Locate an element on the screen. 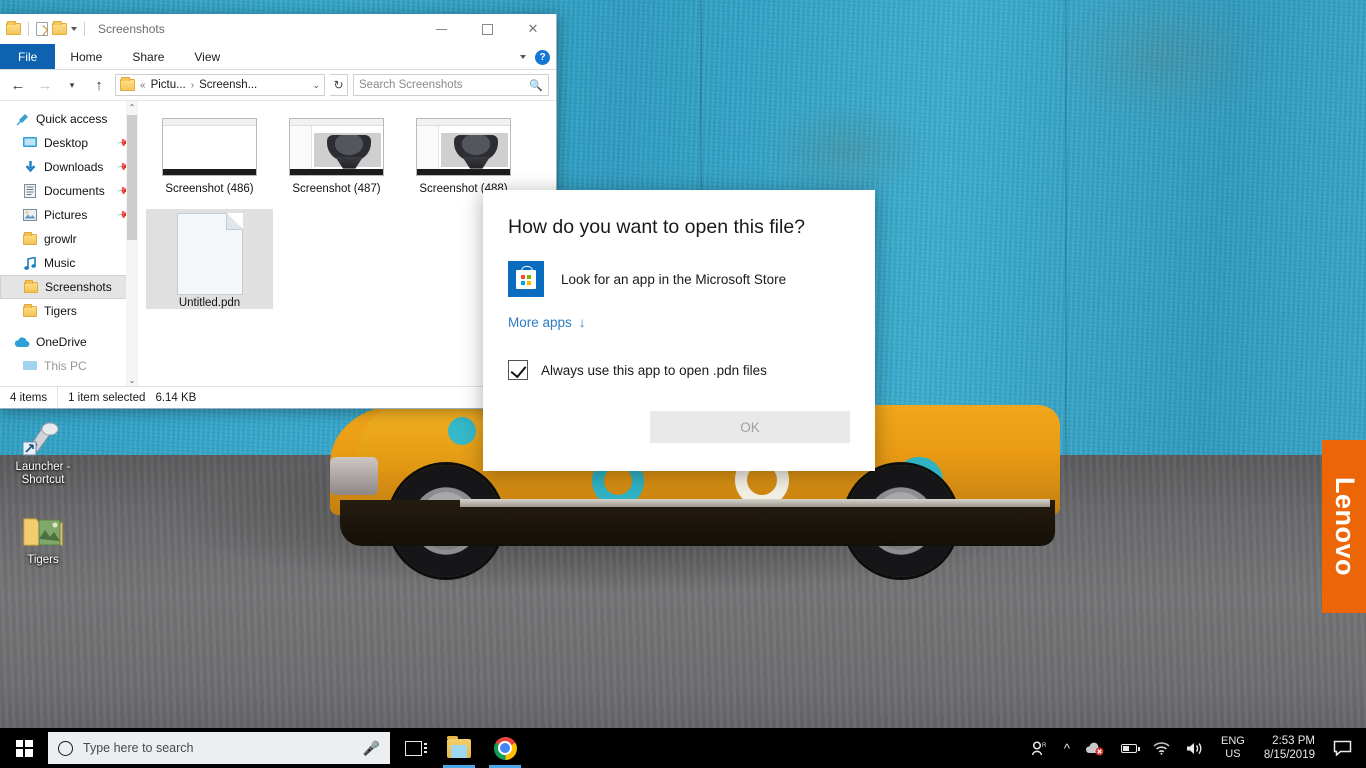 The width and height of the screenshot is (1366, 768). tab-share: Share is located at coordinates (148, 56).